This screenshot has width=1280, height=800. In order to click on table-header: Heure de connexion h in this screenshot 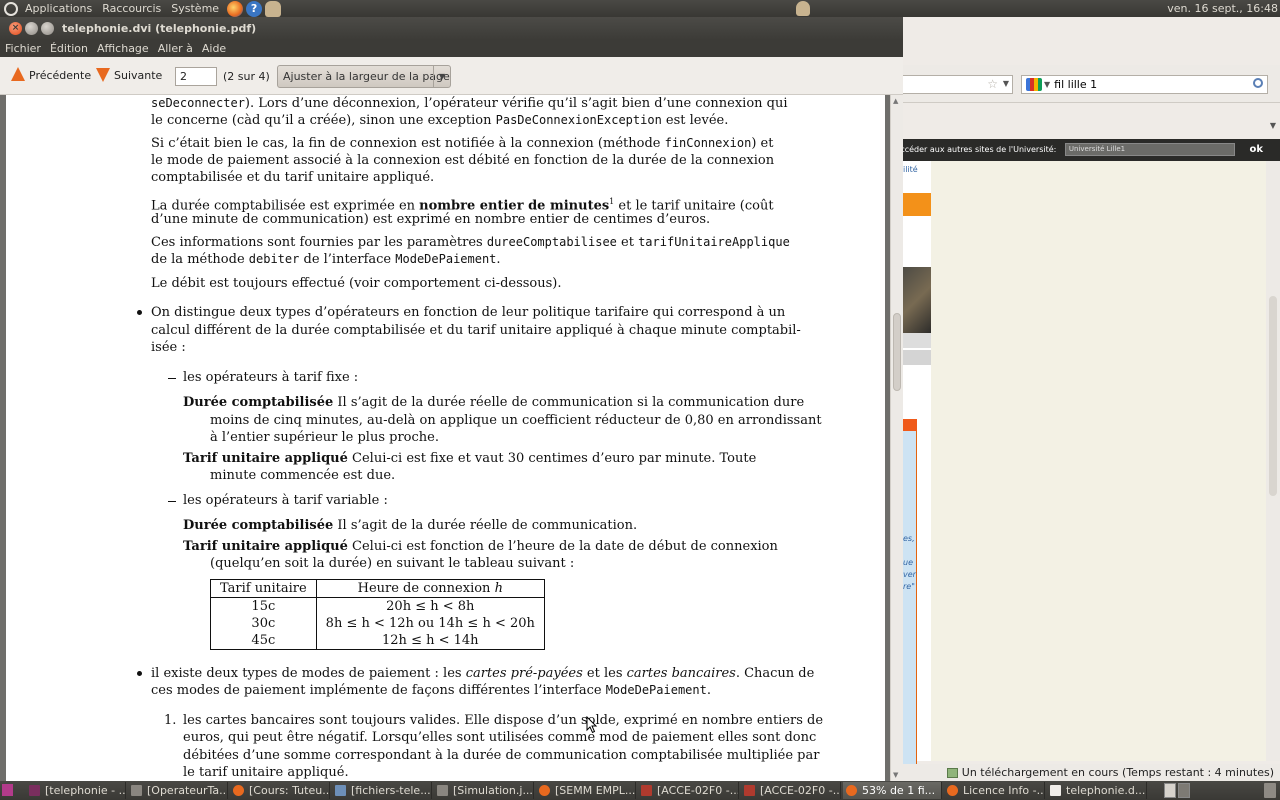, I will do `click(430, 588)`.